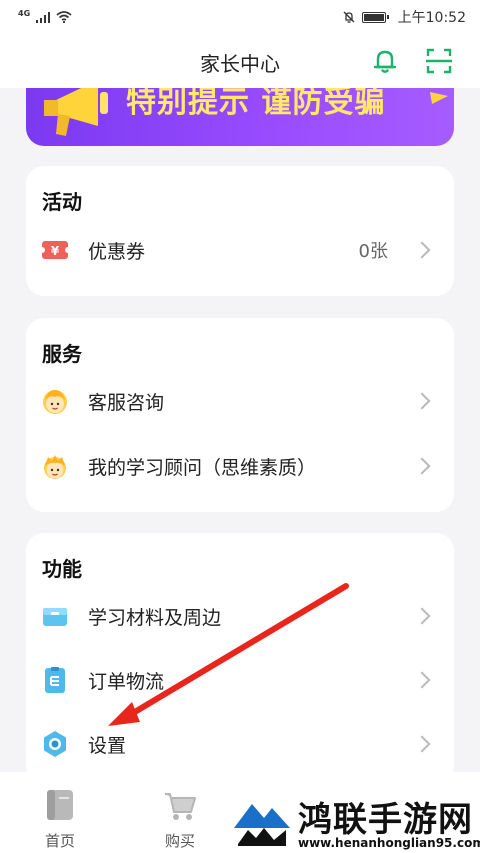 The width and height of the screenshot is (480, 853). I want to click on status-right: 上午10:52, so click(404, 17).